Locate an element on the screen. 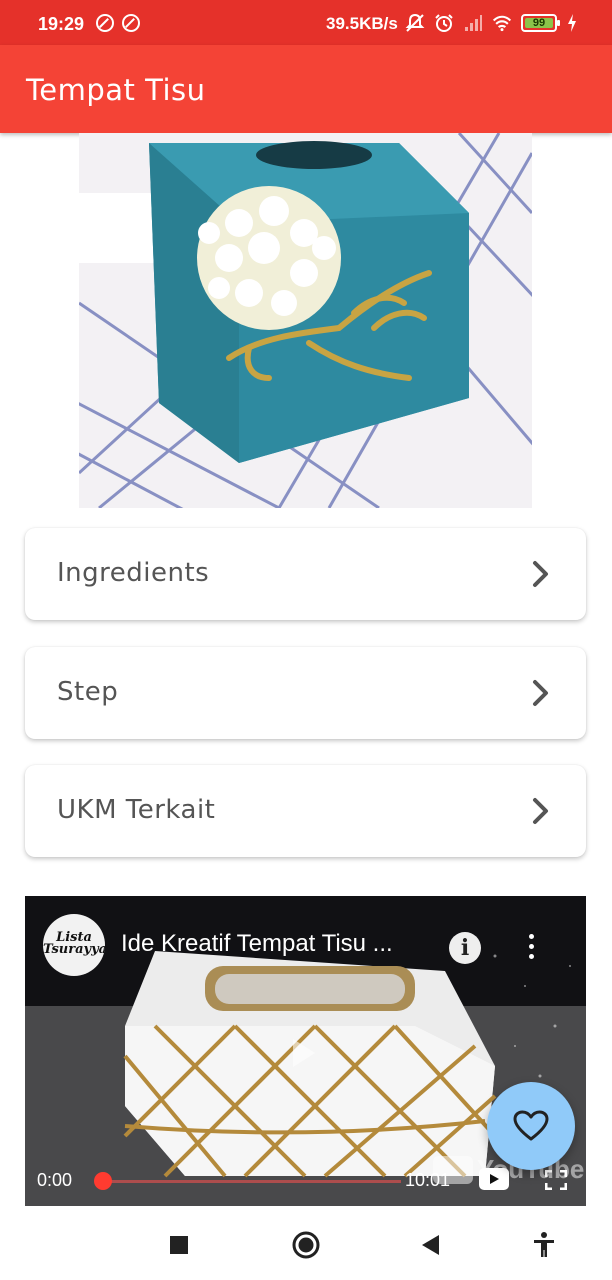 Image resolution: width=612 pixels, height=1280 pixels. fullscreen-icon is located at coordinates (556, 1180).